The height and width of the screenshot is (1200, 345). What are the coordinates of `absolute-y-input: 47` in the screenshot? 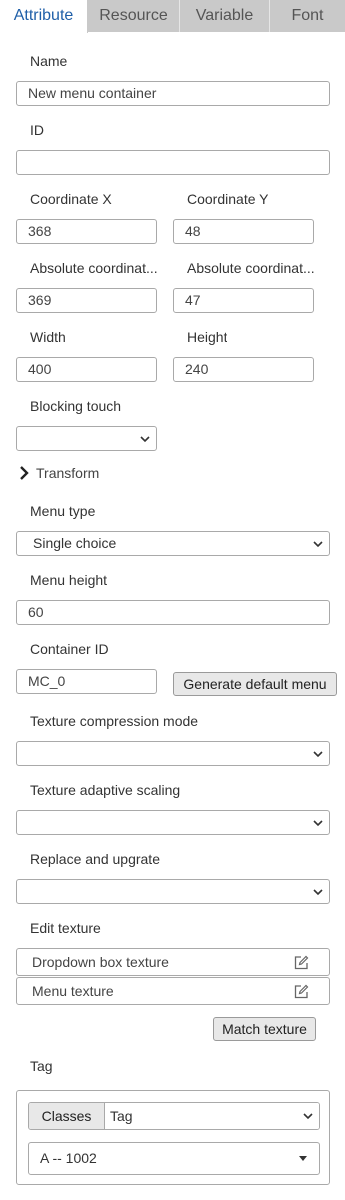 It's located at (243, 300).